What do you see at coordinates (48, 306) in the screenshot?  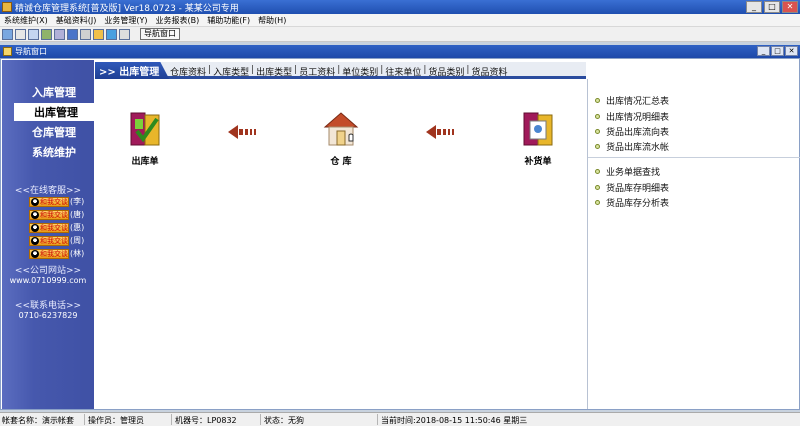 I see `contact-phone-title: <<联系电话>>` at bounding box center [48, 306].